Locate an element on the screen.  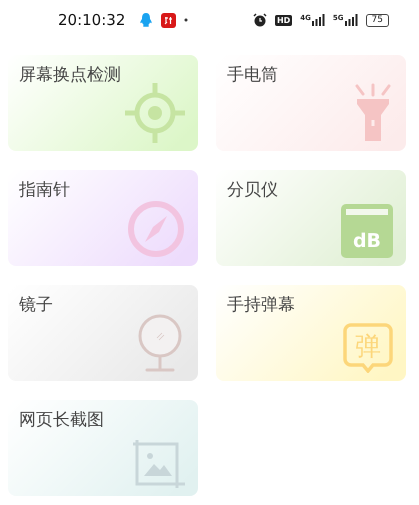
penguin-icon is located at coordinates (146, 20).